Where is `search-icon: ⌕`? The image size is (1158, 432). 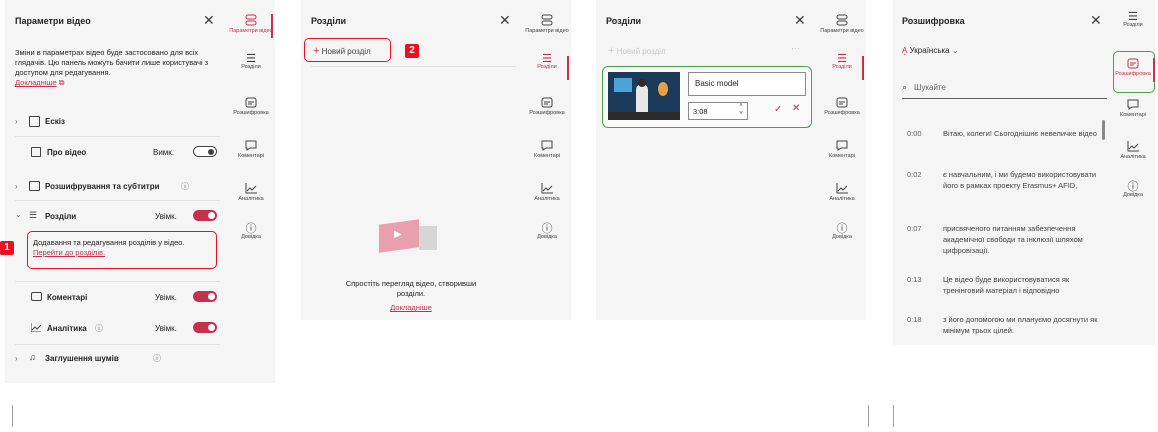
search-icon: ⌕ is located at coordinates (905, 87).